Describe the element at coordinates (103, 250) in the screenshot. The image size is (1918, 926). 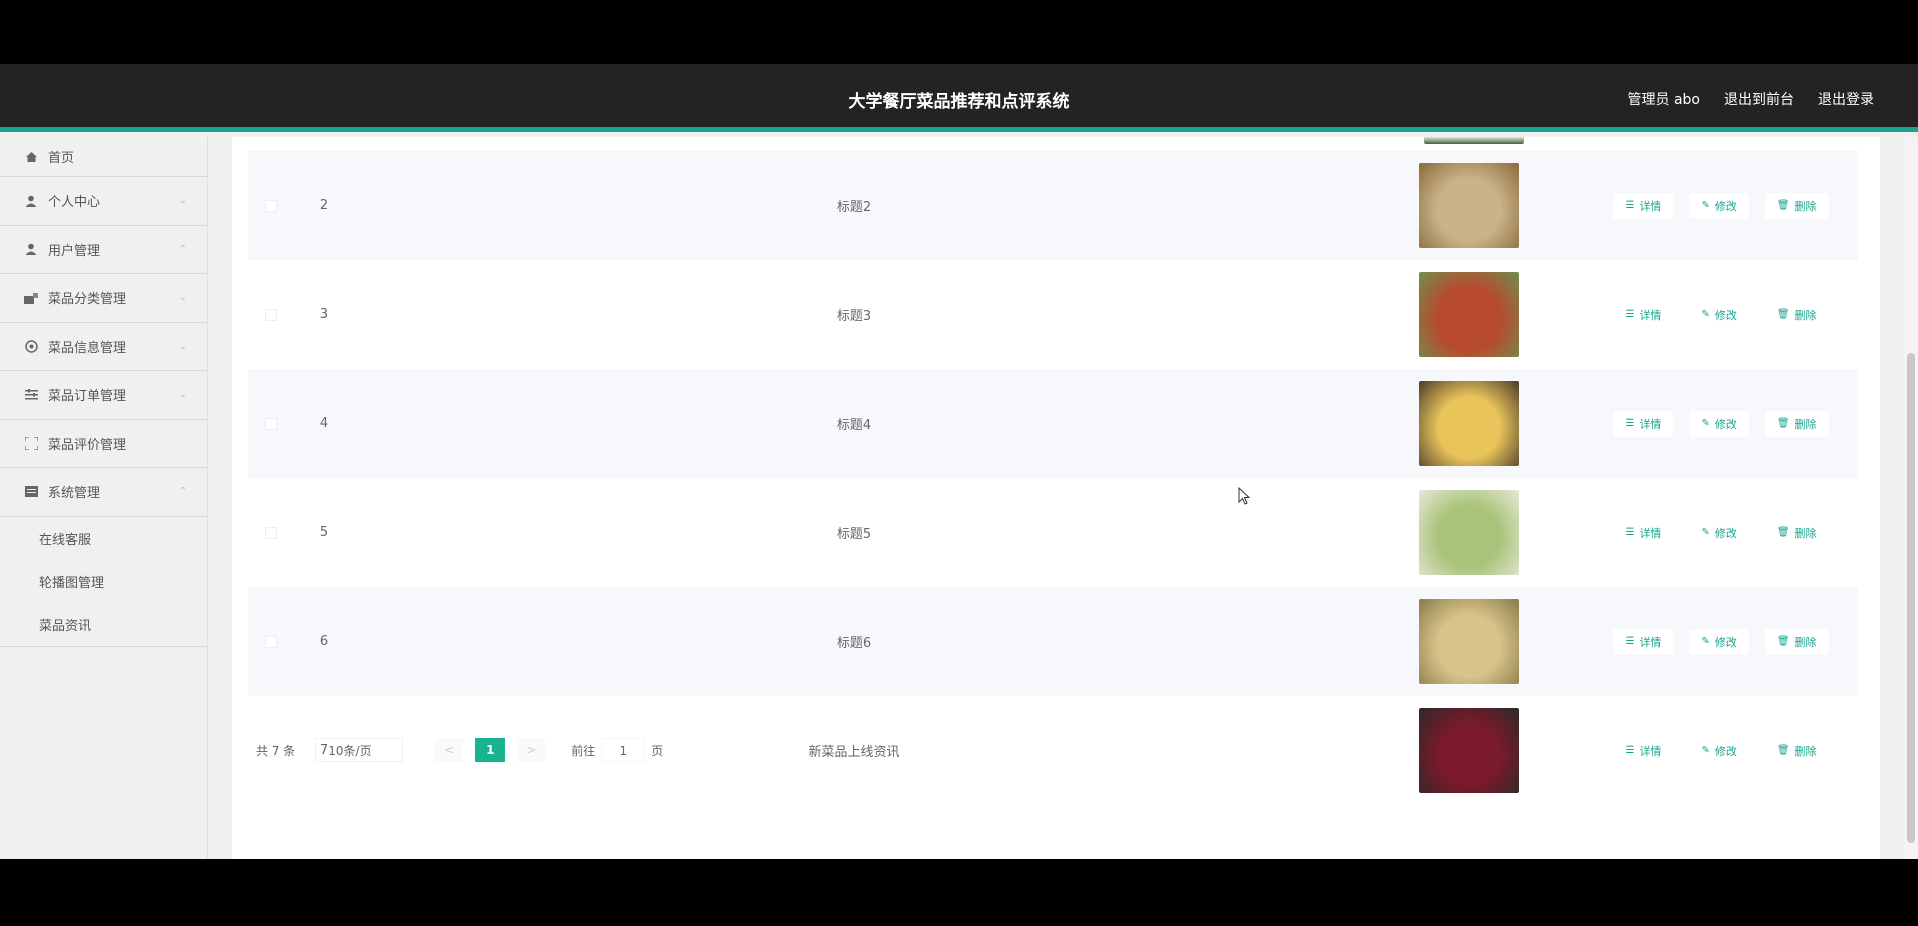
I see `sidebar-item-user-management: 用户管理 ⌃` at that location.